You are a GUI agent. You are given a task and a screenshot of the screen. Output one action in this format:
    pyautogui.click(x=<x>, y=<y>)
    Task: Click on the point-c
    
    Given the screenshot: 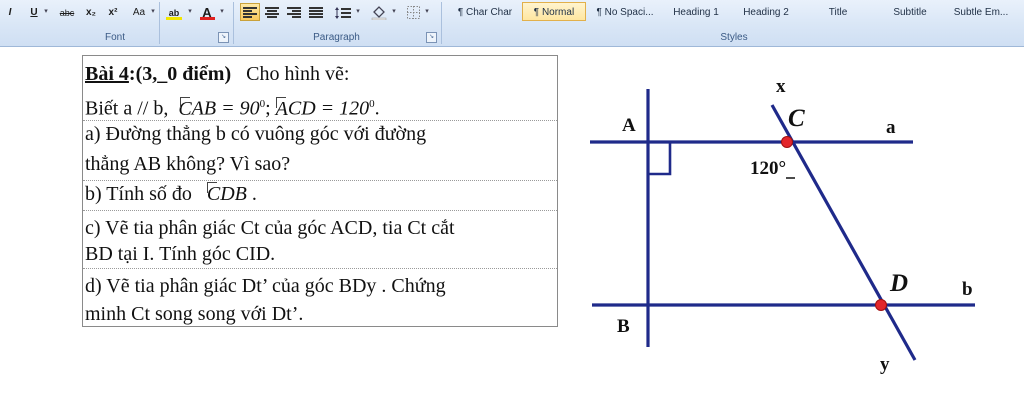 What is the action you would take?
    pyautogui.click(x=787, y=142)
    